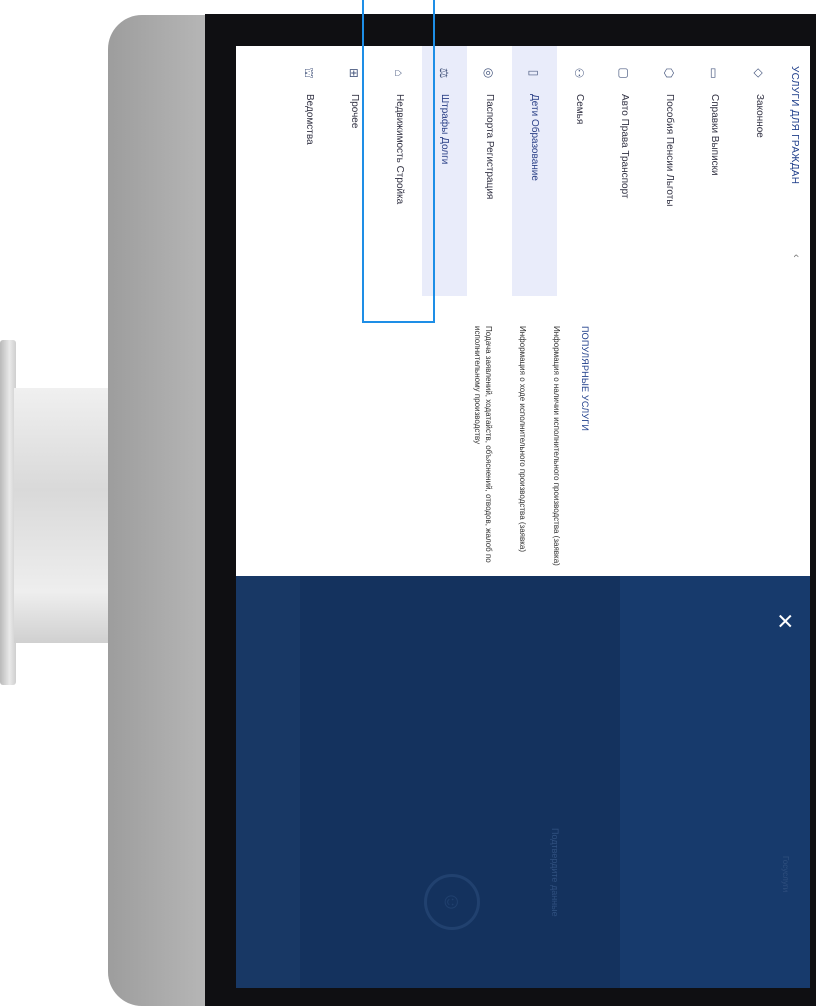 The height and width of the screenshot is (1006, 816). What do you see at coordinates (796, 256) in the screenshot?
I see `collapse-chevron-icon: ‹` at bounding box center [796, 256].